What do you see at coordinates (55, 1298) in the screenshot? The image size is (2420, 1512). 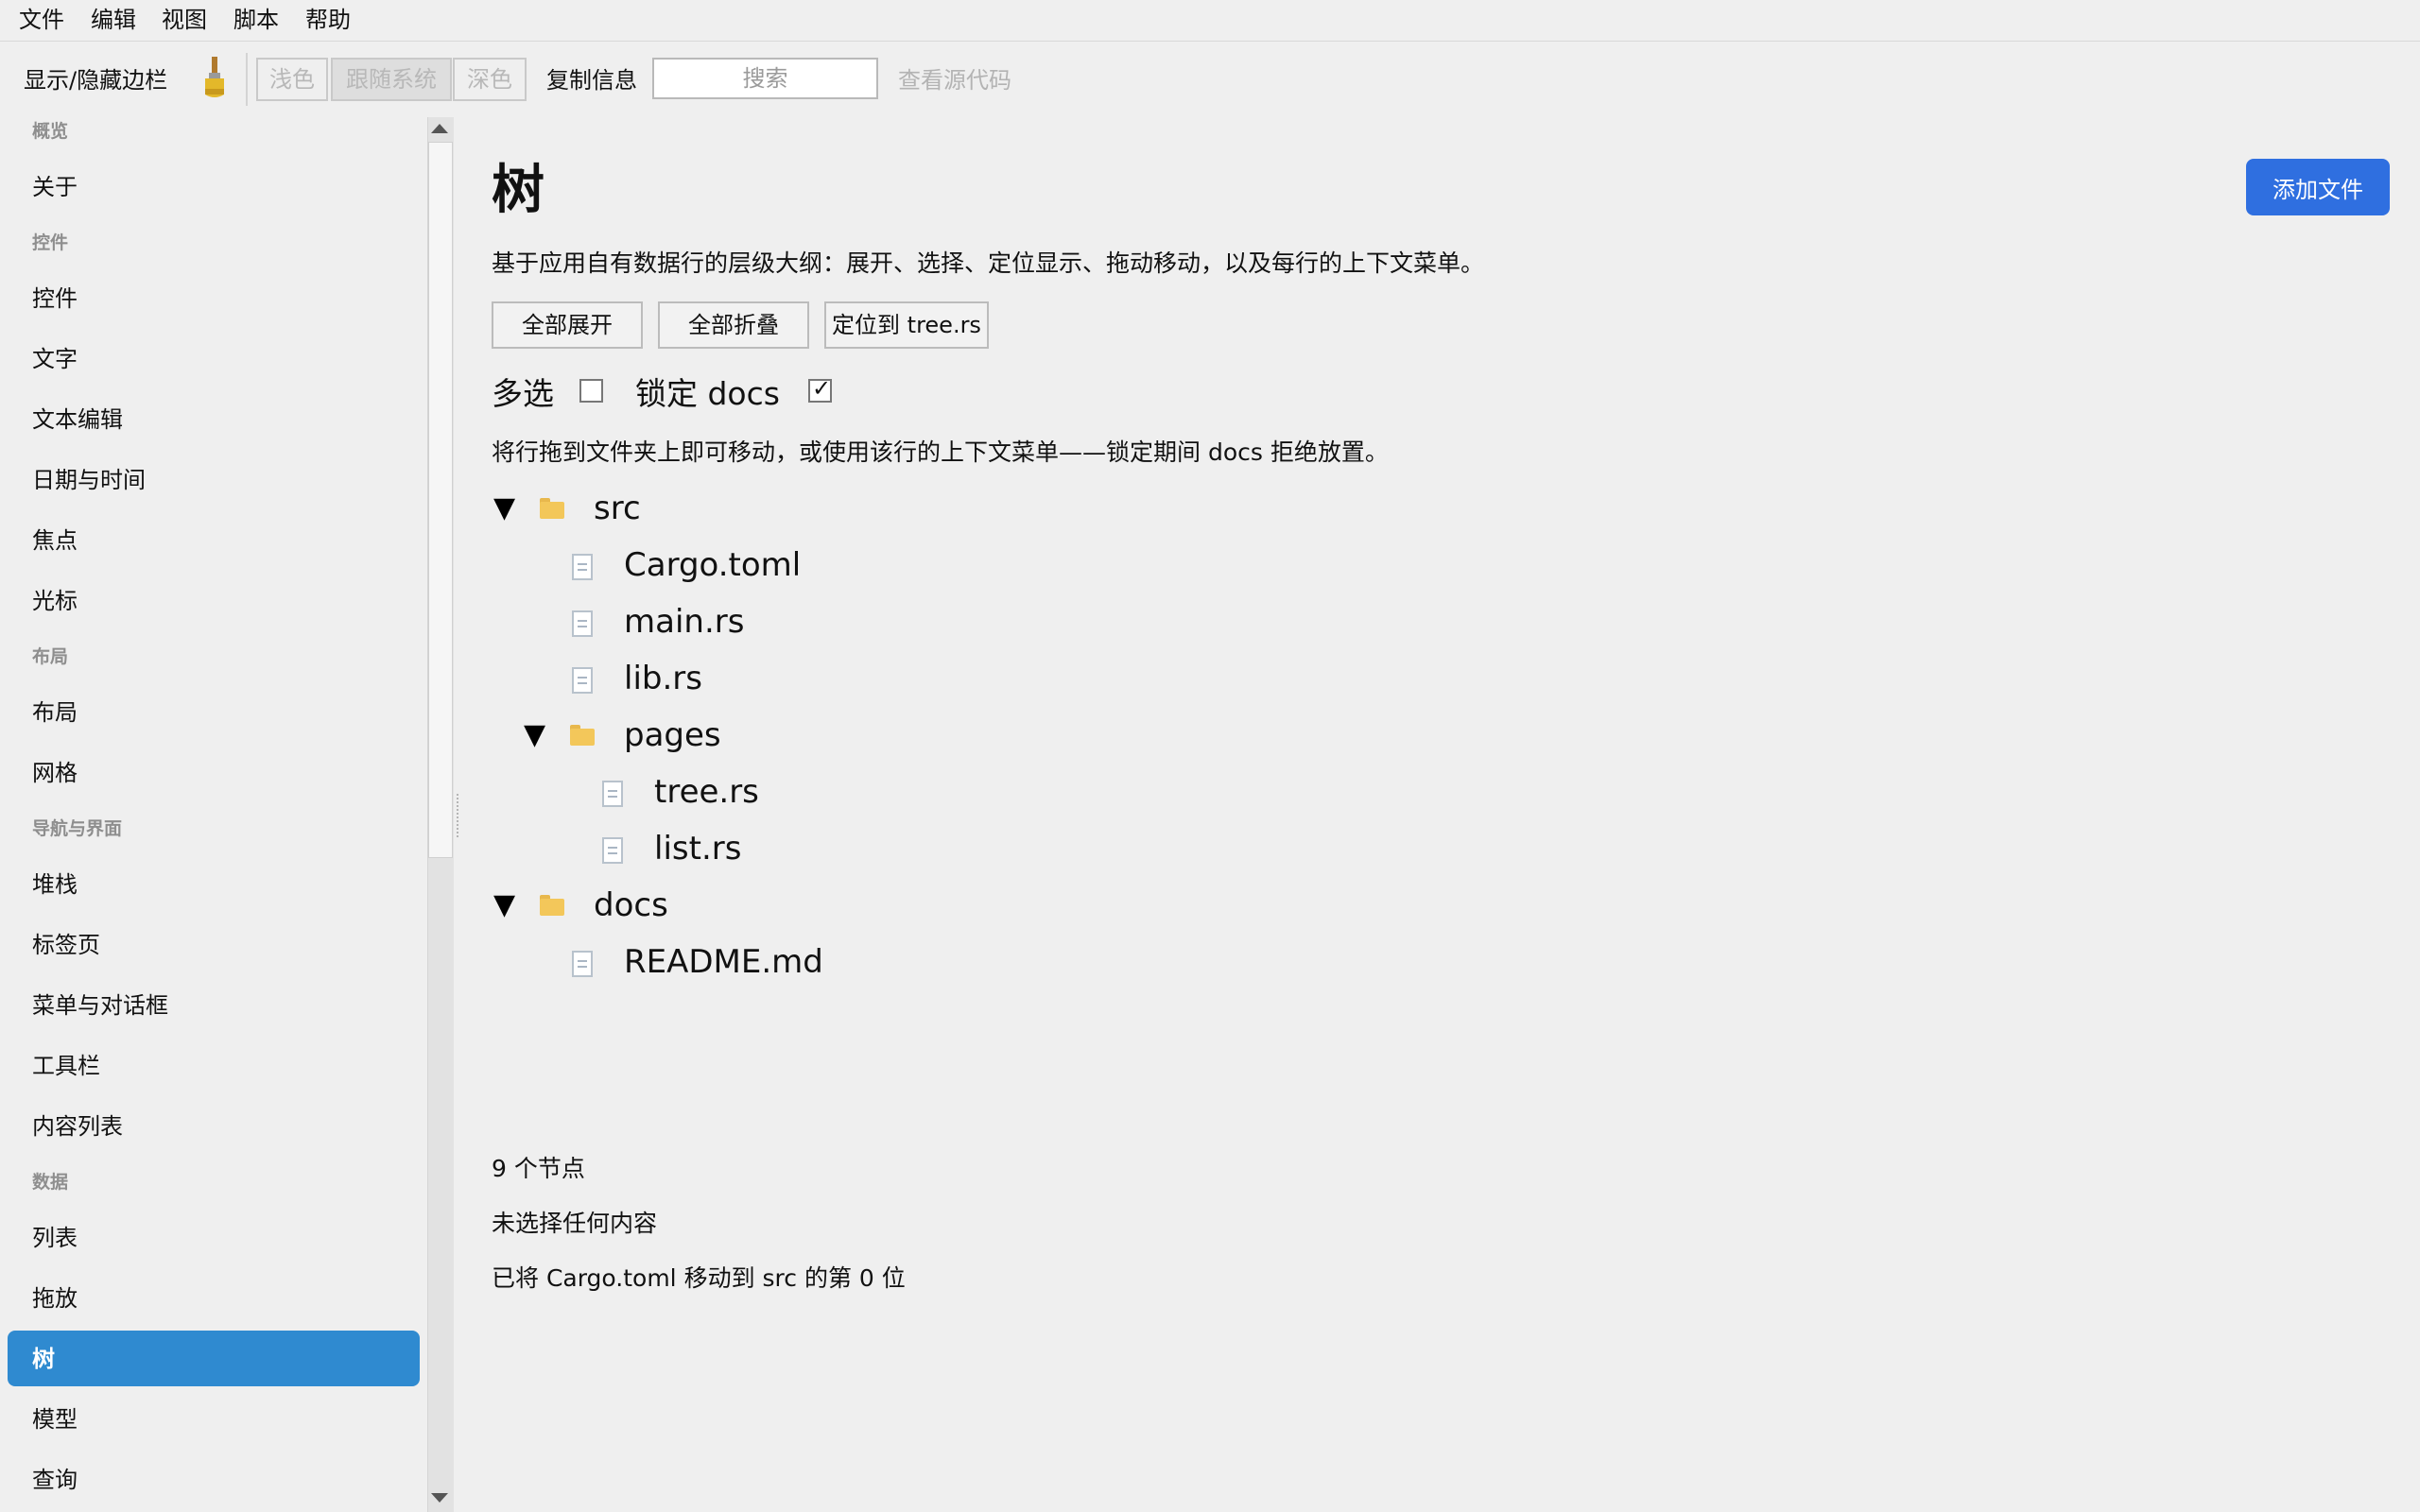 I see `sidebar-item-drag-drop: 拖放` at bounding box center [55, 1298].